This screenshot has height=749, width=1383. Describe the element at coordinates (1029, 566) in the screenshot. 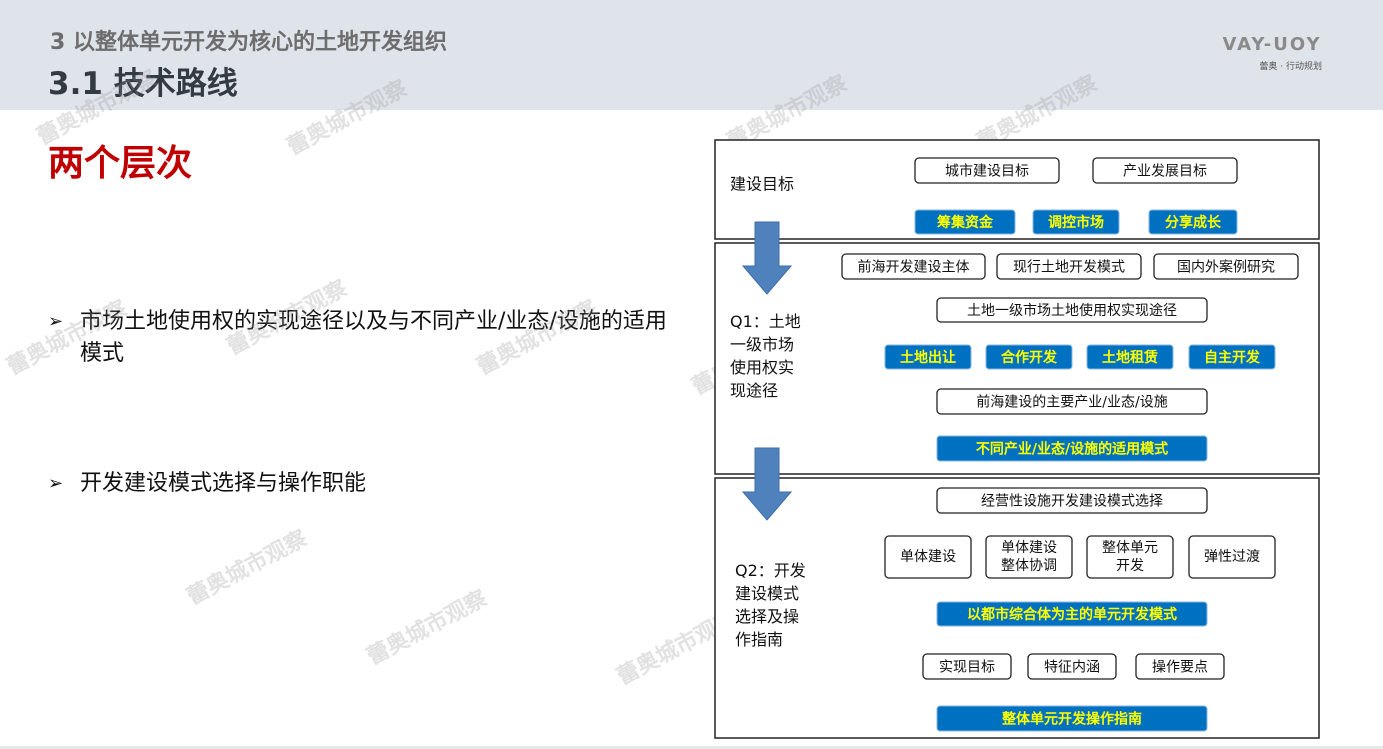

I see `q2-option-2-label: 整体协调` at that location.